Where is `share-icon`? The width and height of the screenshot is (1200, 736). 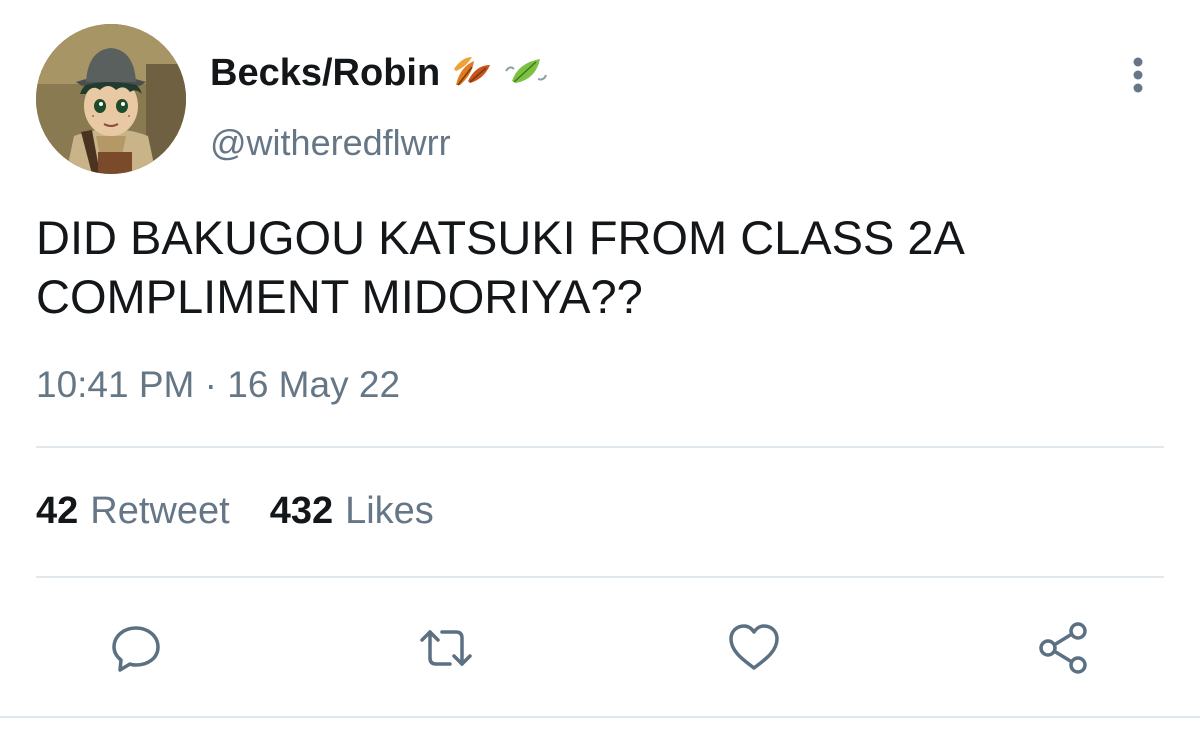 share-icon is located at coordinates (1063, 648).